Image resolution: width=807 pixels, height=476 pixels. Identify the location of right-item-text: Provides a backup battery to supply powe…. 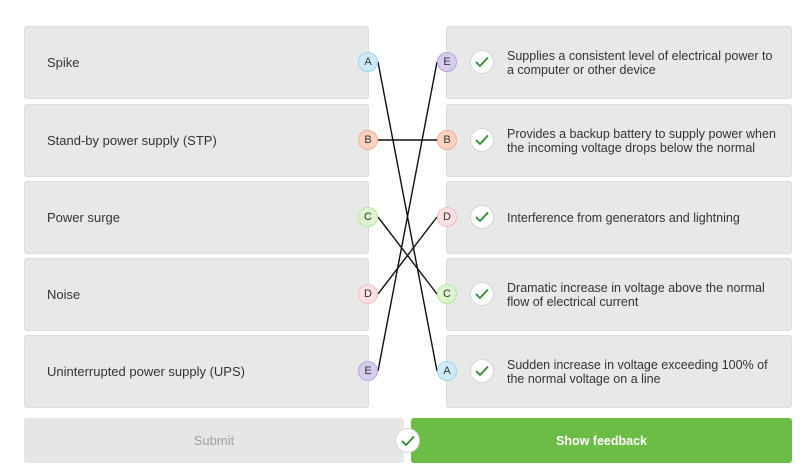
(641, 140).